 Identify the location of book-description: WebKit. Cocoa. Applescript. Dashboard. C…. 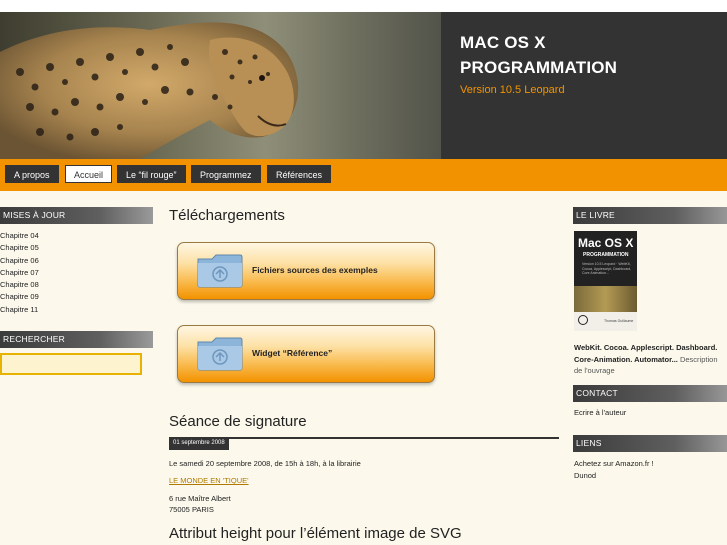
(650, 359).